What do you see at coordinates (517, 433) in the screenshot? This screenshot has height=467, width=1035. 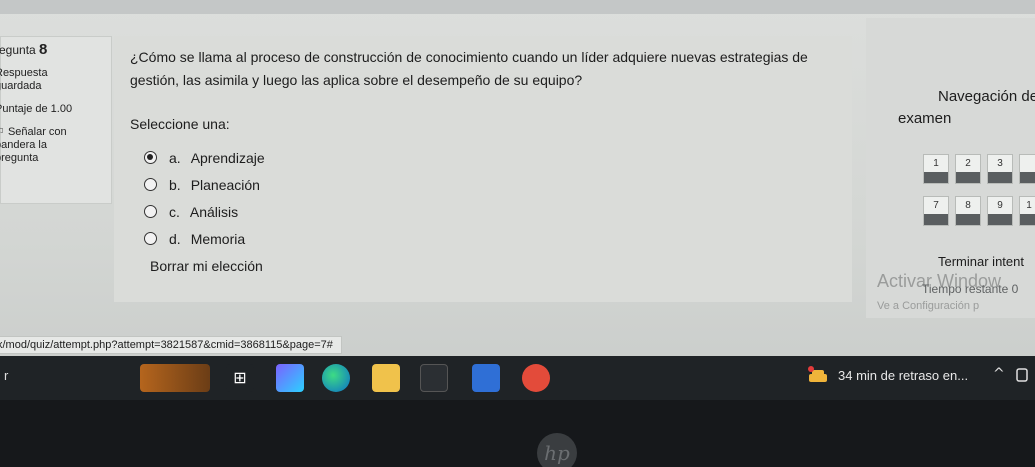 I see `laptop-bezel` at bounding box center [517, 433].